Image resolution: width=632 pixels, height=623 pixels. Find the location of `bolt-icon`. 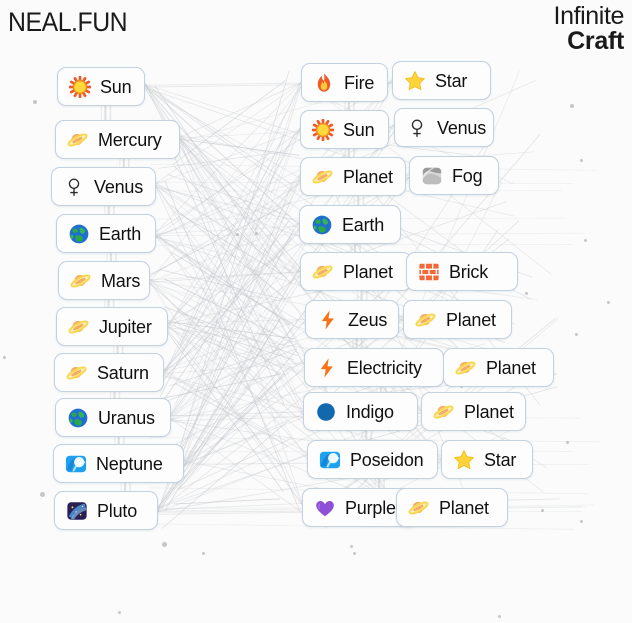

bolt-icon is located at coordinates (327, 368).